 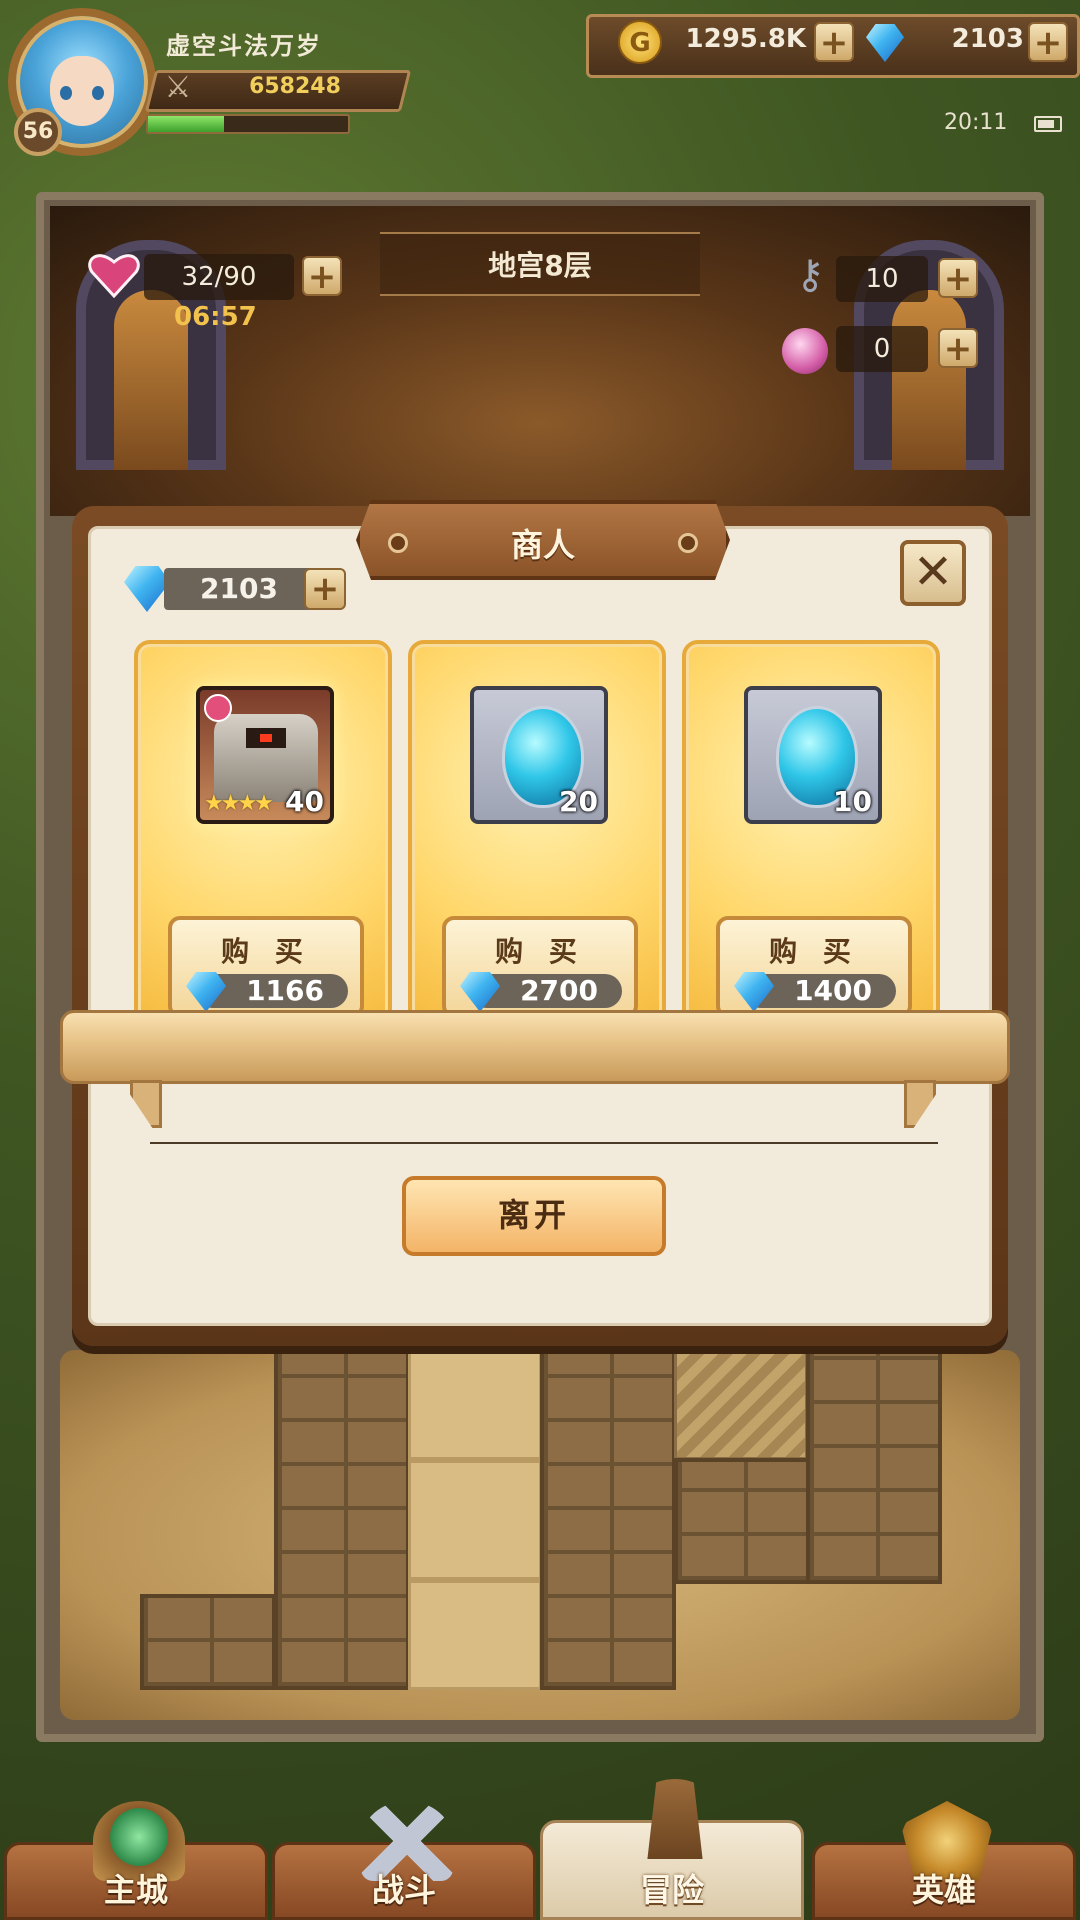 What do you see at coordinates (578, 801) in the screenshot?
I see `item-quantity: 20` at bounding box center [578, 801].